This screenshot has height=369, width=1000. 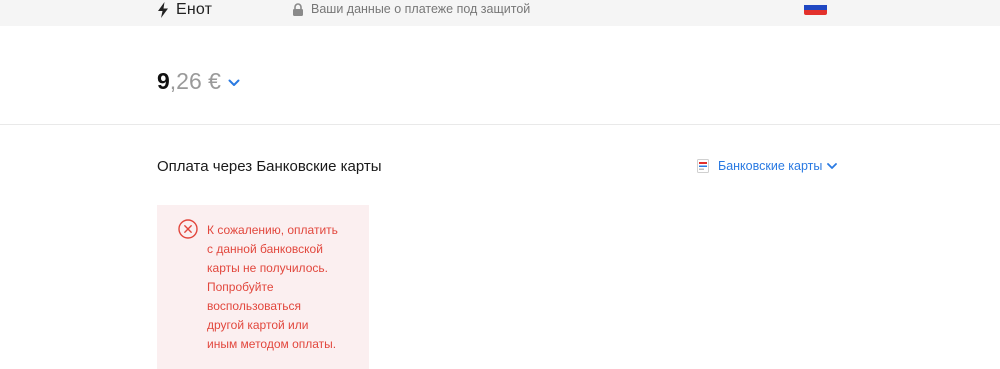 I want to click on error-line: с данной банковской, so click(x=265, y=249).